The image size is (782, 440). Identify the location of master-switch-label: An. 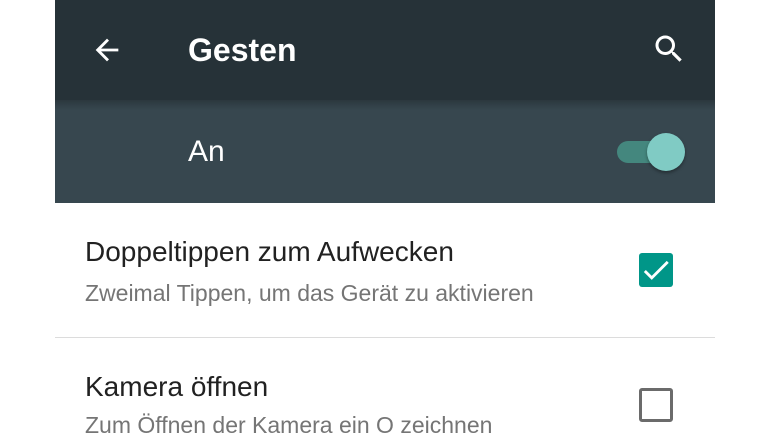
(206, 151).